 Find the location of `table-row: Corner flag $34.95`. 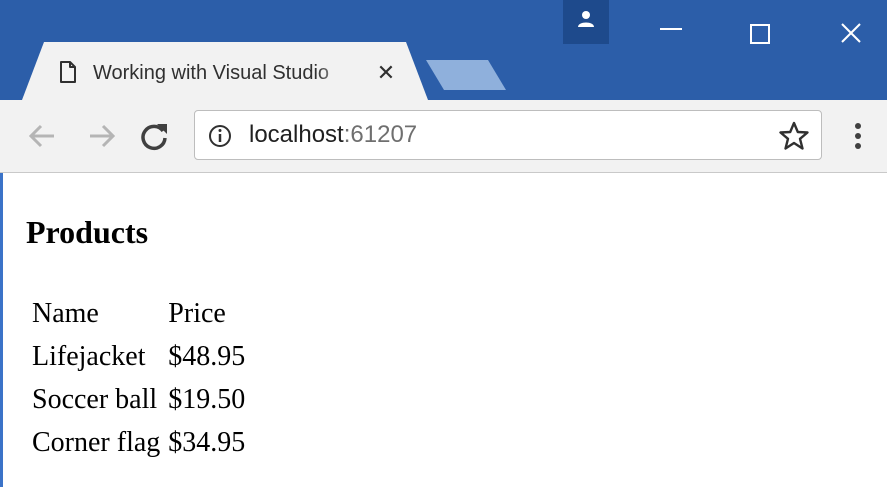

table-row: Corner flag $34.95 is located at coordinates (138, 442).